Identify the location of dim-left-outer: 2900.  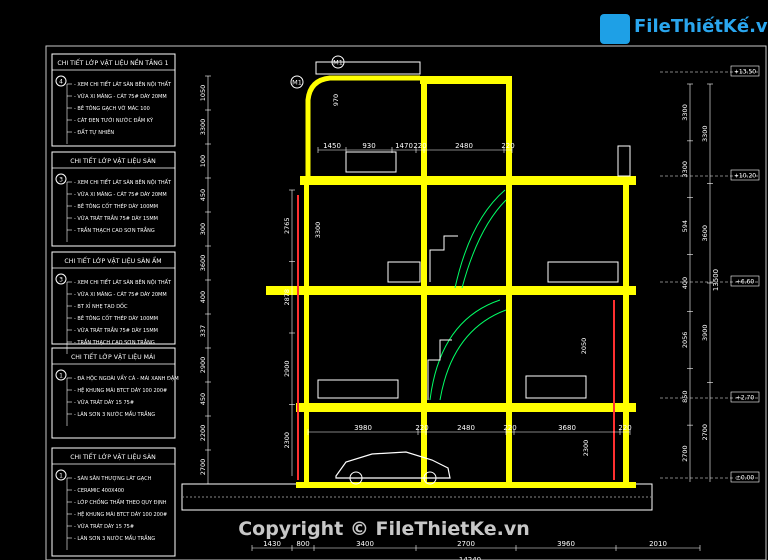
(203, 365).